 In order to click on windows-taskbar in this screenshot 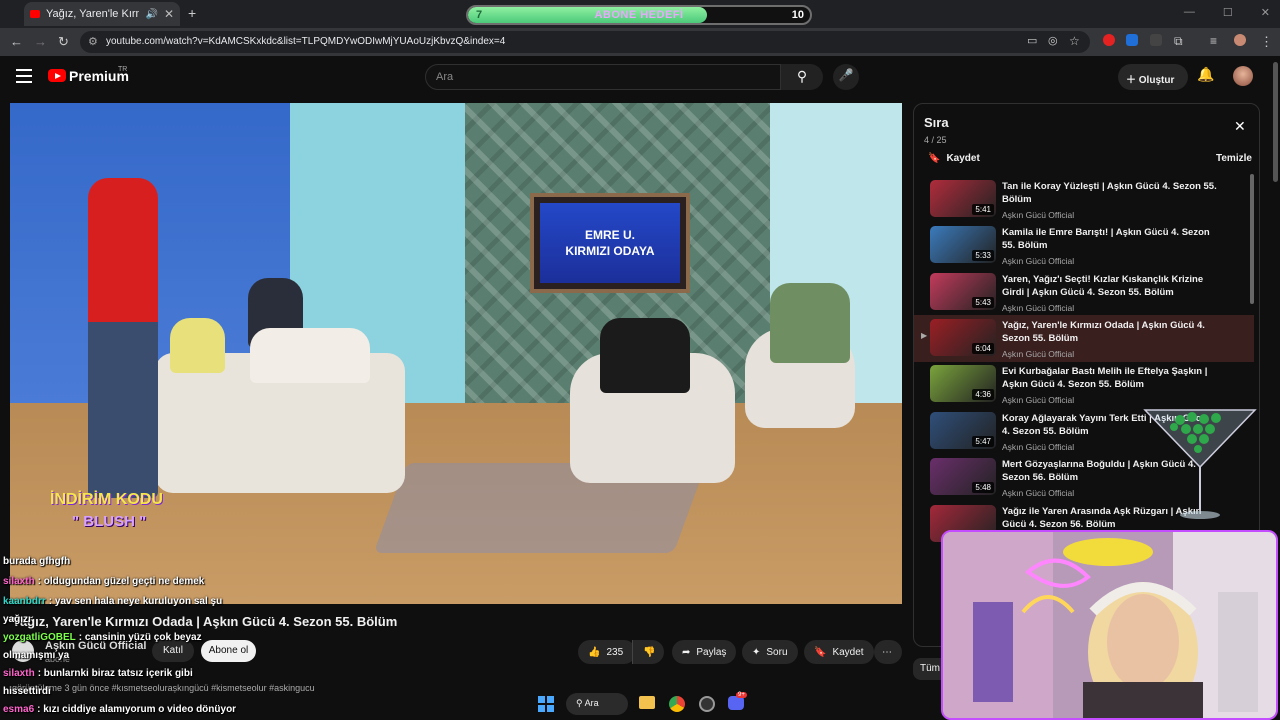, I will do `click(470, 705)`.